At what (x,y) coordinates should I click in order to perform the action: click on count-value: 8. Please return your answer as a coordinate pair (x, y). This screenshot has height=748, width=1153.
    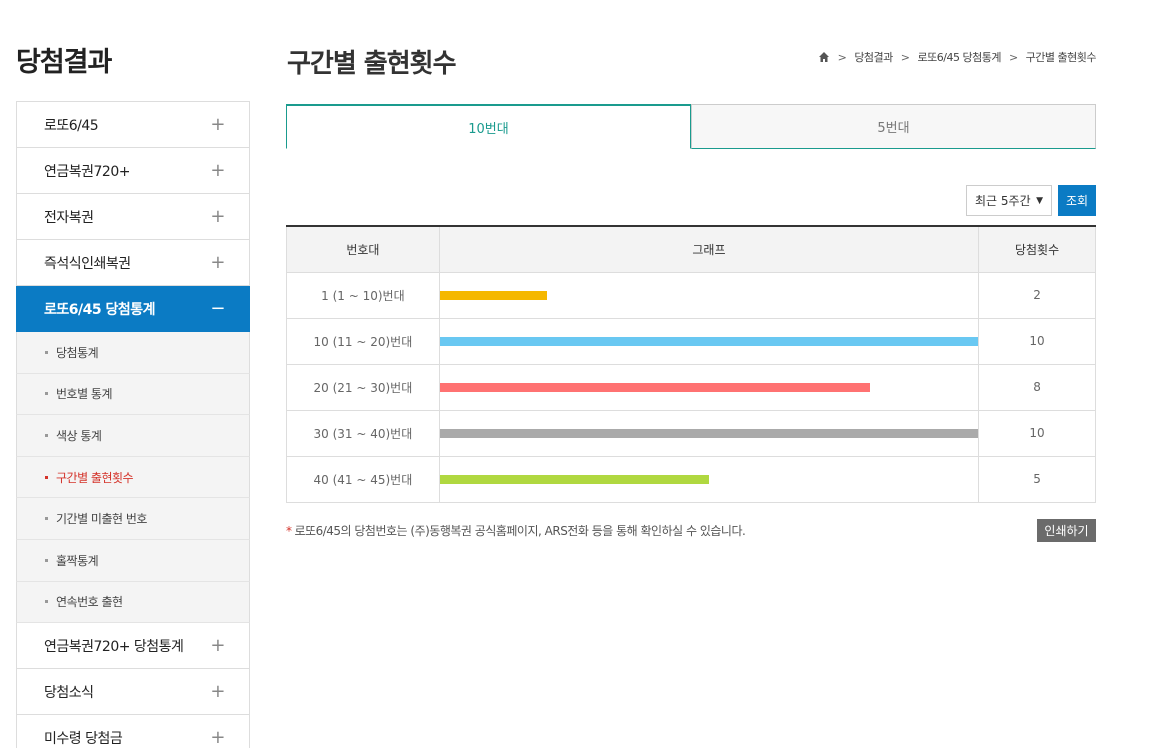
    Looking at the image, I should click on (1037, 387).